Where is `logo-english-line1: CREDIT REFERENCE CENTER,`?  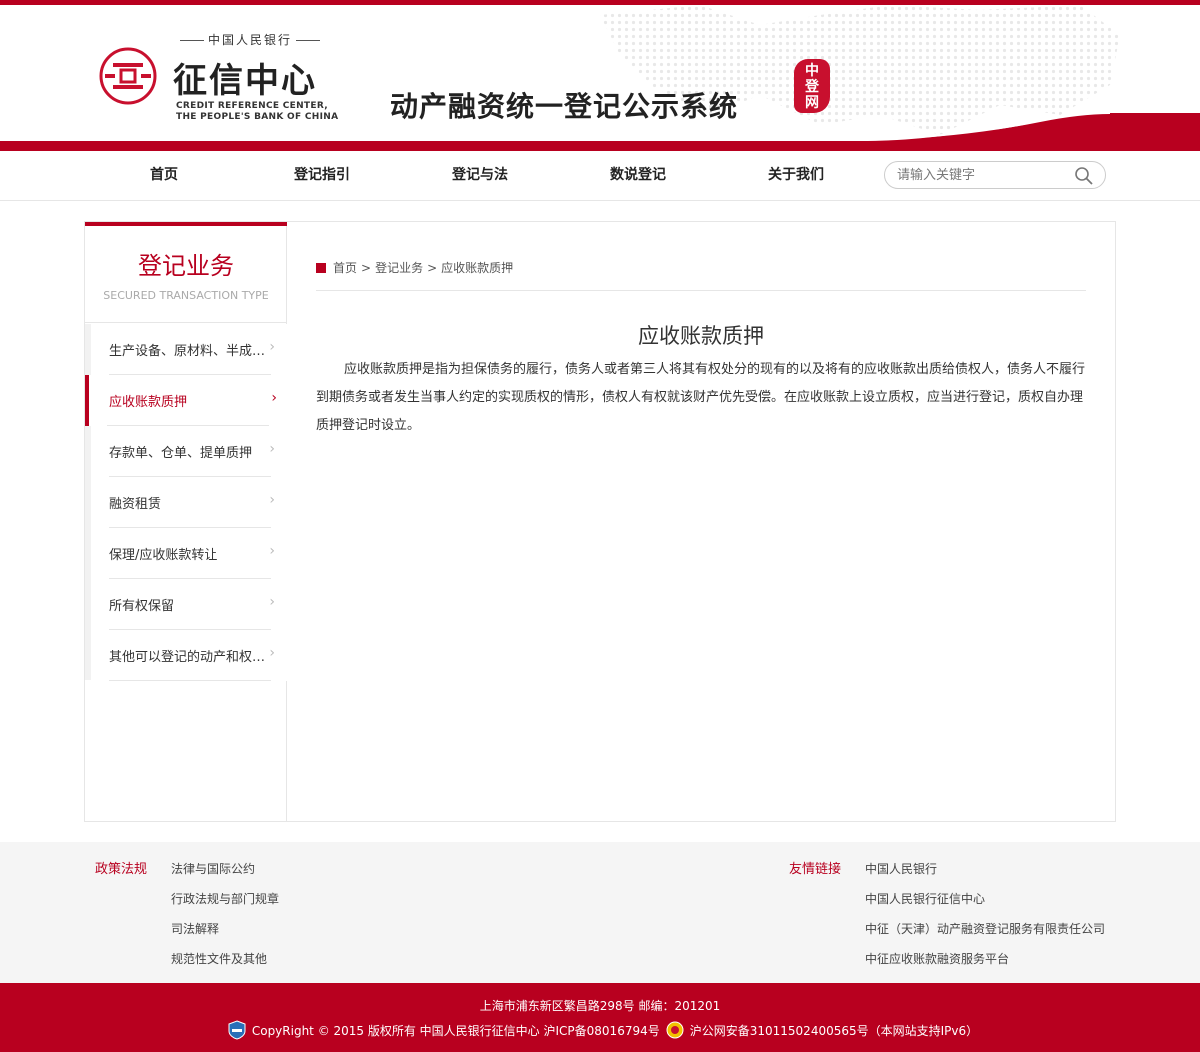
logo-english-line1: CREDIT REFERENCE CENTER, is located at coordinates (252, 106).